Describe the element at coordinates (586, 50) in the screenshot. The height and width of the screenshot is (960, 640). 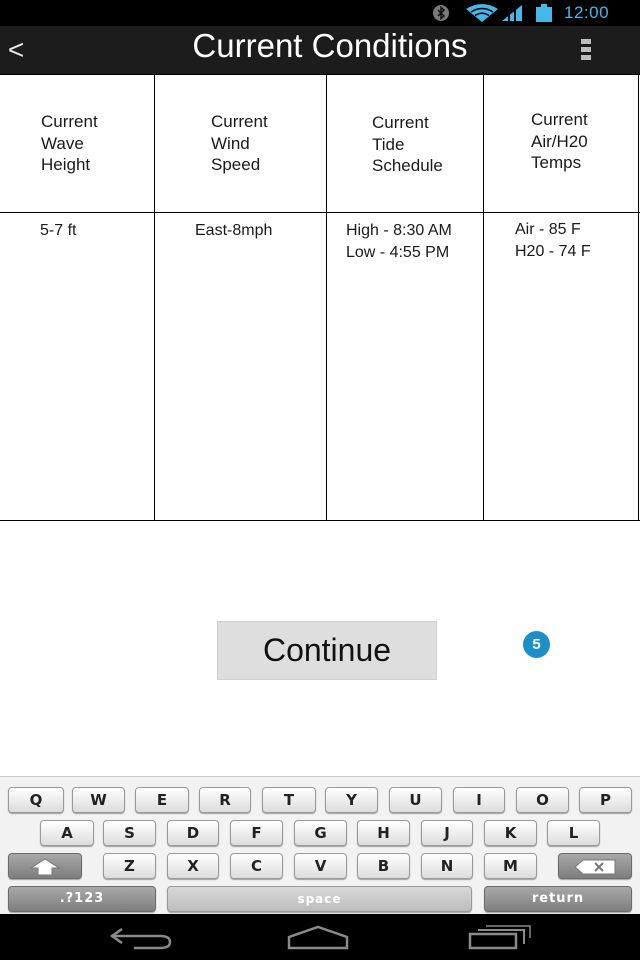
I see `overflow-menu-icon` at that location.